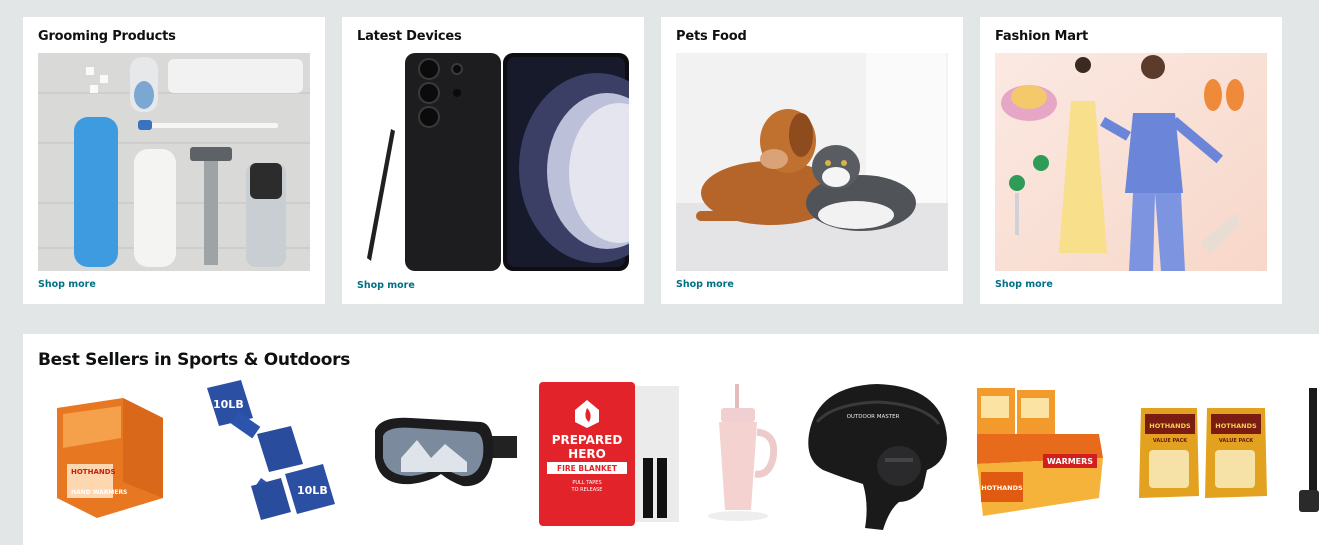 The width and height of the screenshot is (1319, 545). I want to click on dog-and-cat-image, so click(812, 162).